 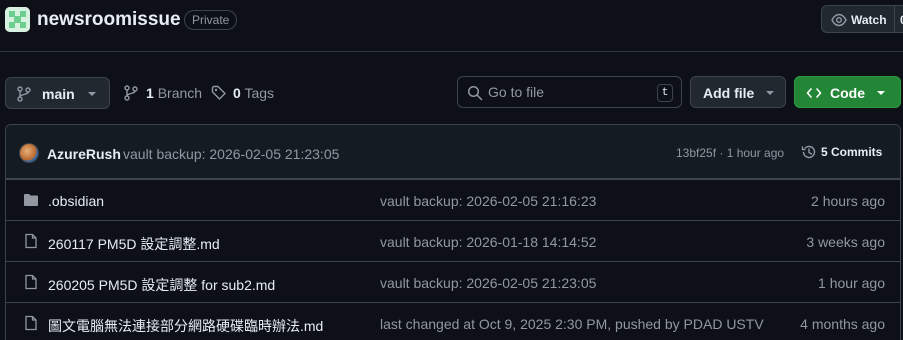 I want to click on watch-divider, so click(x=894, y=19).